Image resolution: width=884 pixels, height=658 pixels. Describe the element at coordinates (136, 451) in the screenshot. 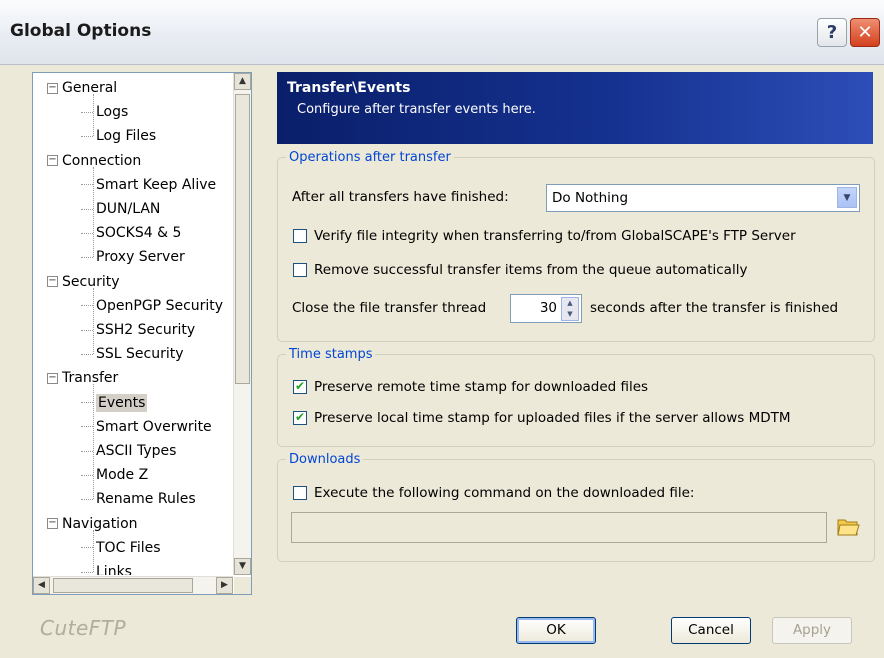

I see `tree-item-label: ASCII Types` at that location.